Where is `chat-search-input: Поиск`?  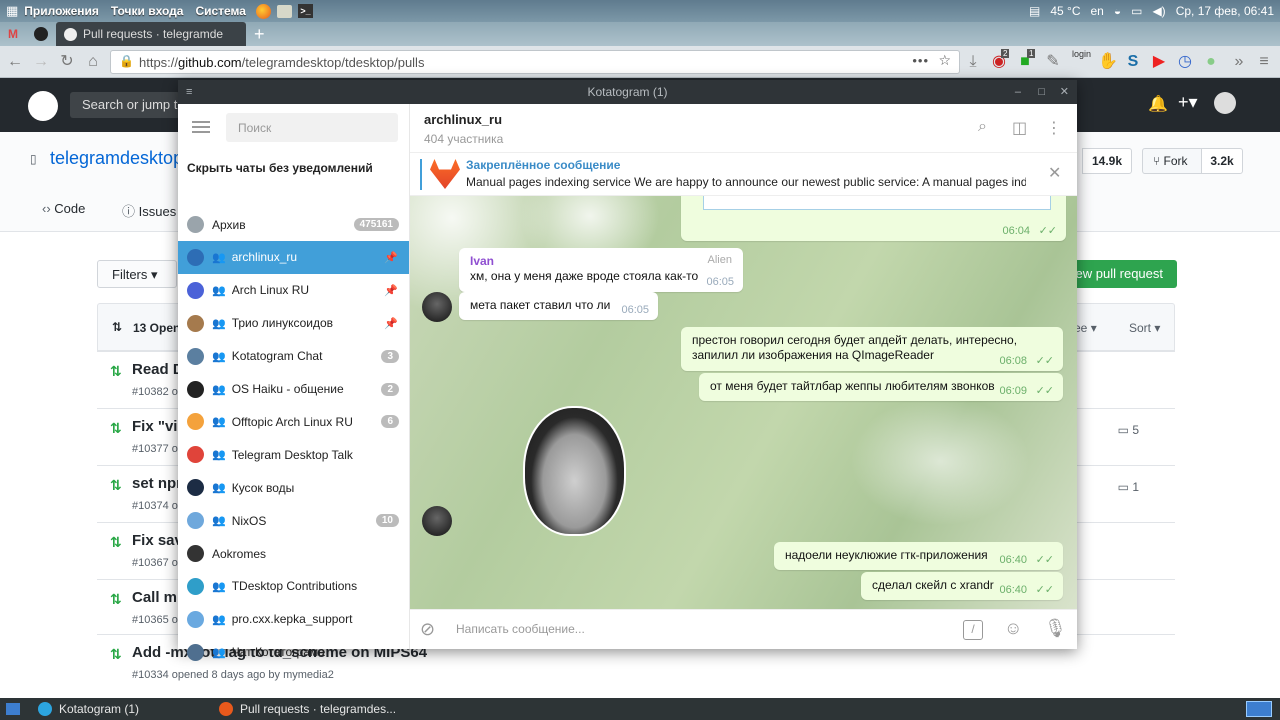 chat-search-input: Поиск is located at coordinates (312, 127).